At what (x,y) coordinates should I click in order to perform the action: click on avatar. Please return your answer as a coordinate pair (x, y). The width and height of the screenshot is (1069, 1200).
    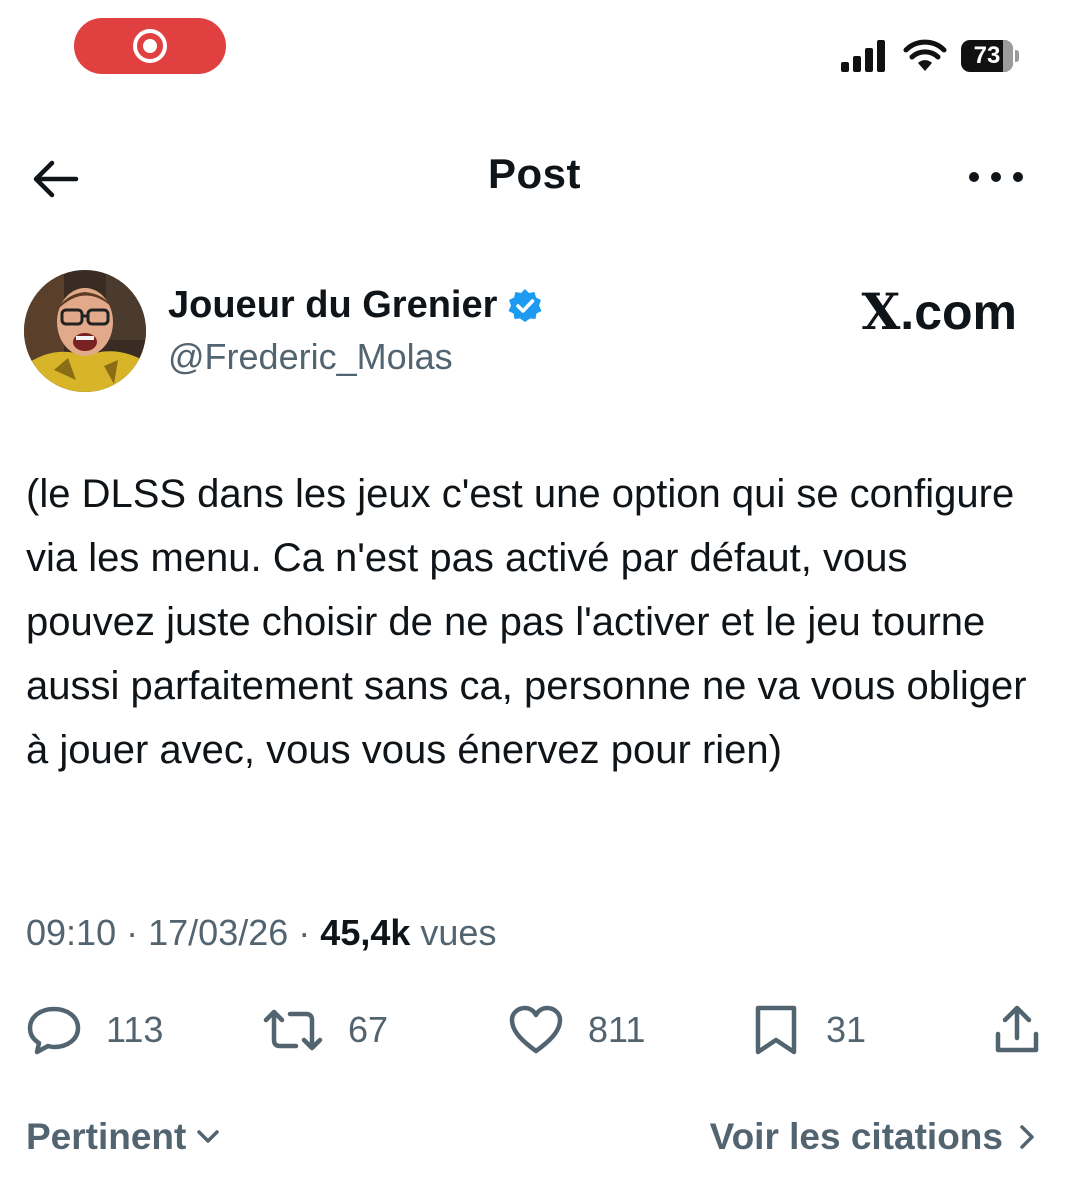
    Looking at the image, I should click on (85, 331).